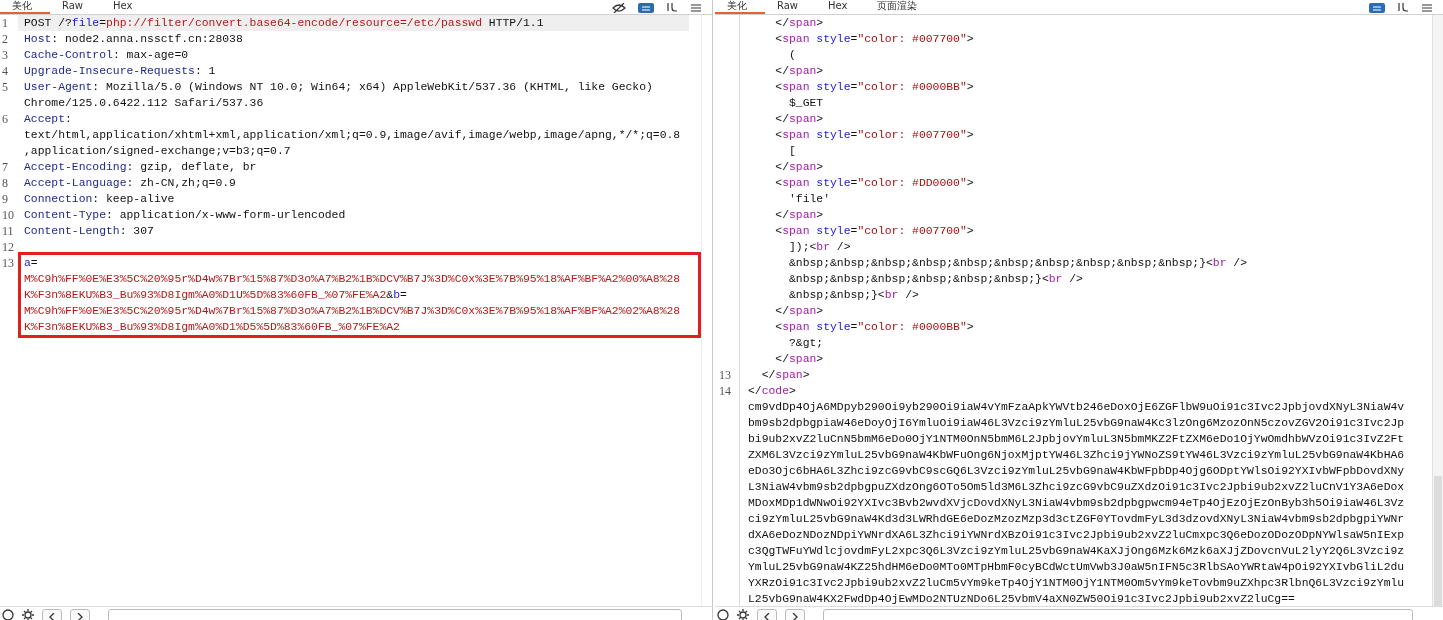 The image size is (1443, 620). Describe the element at coordinates (352, 311) in the screenshot. I see `code-line: M%C9h%FF%0E%E3%5C%20%95r%D4w%7Br%15%87%D3o%A7%B2%1B%DCV%B7J%3D%C0x%3E%7B%95%18%AF%BF%A2%02%A8%28` at that location.